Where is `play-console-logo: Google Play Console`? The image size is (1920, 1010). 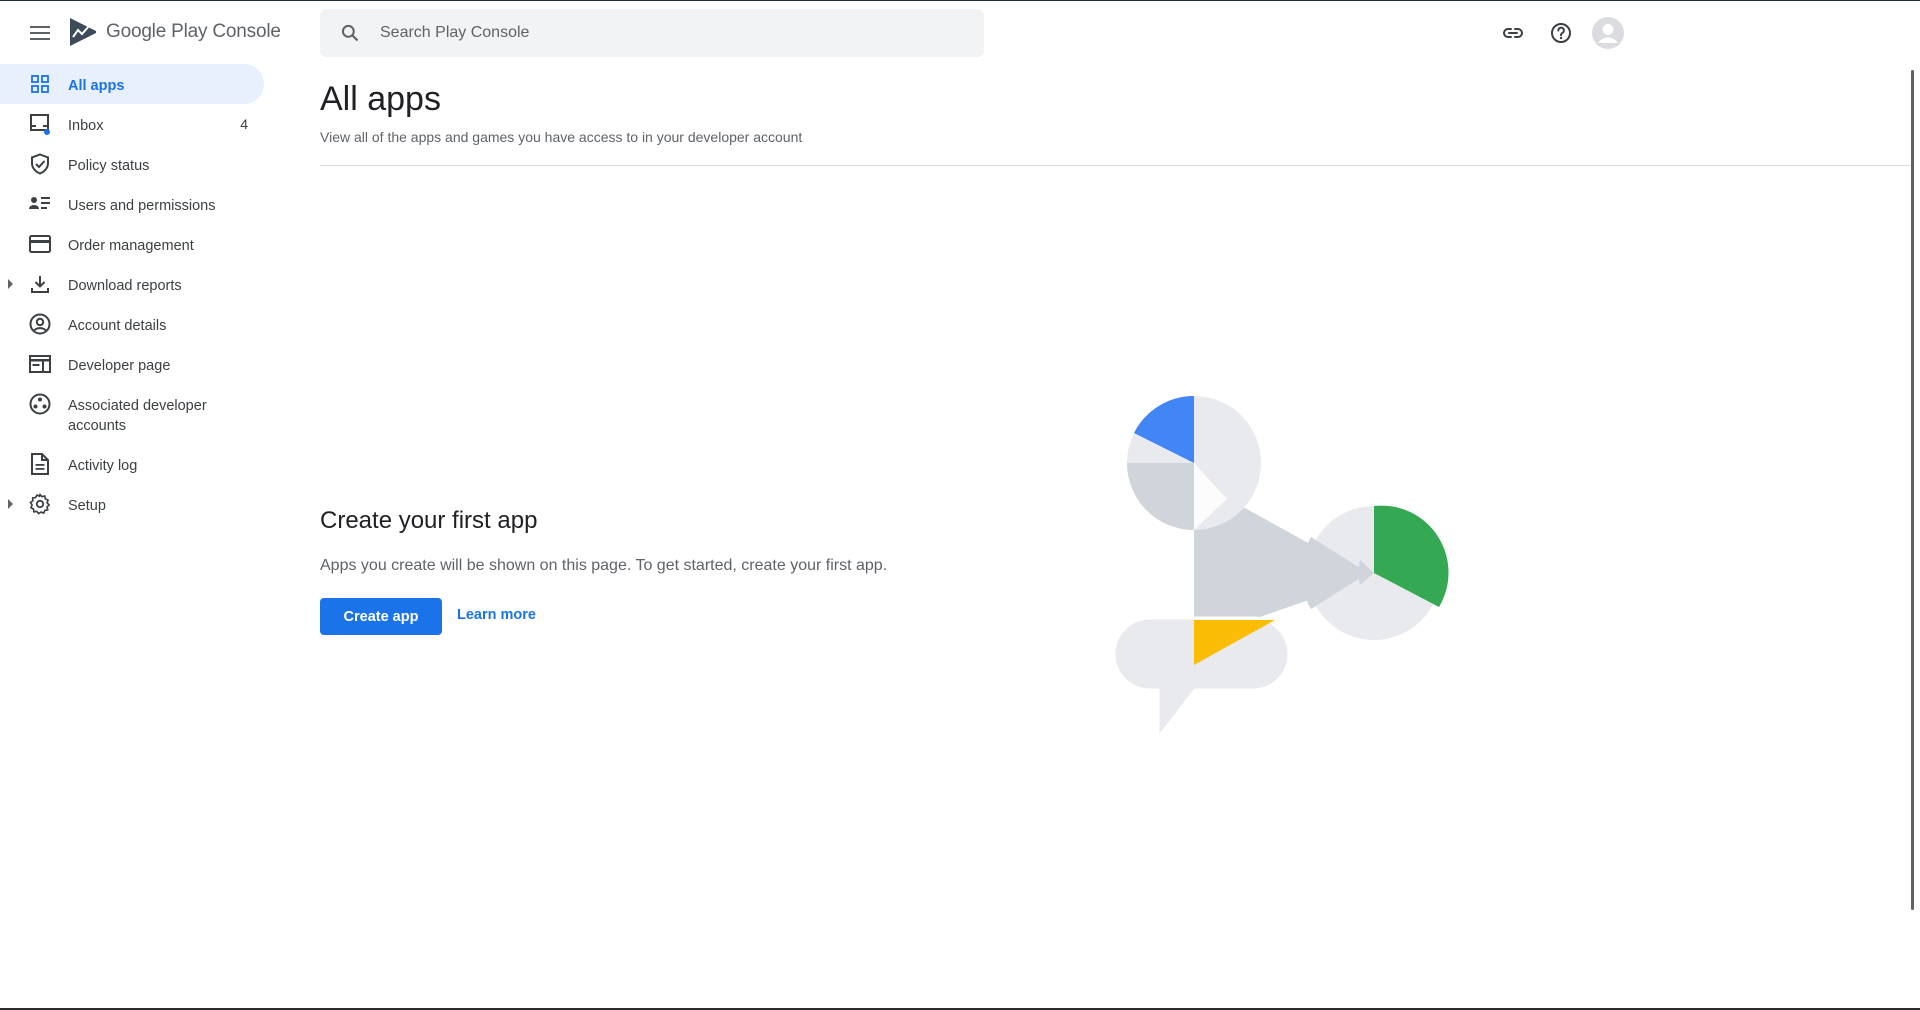
play-console-logo: Google Play Console is located at coordinates (174, 32).